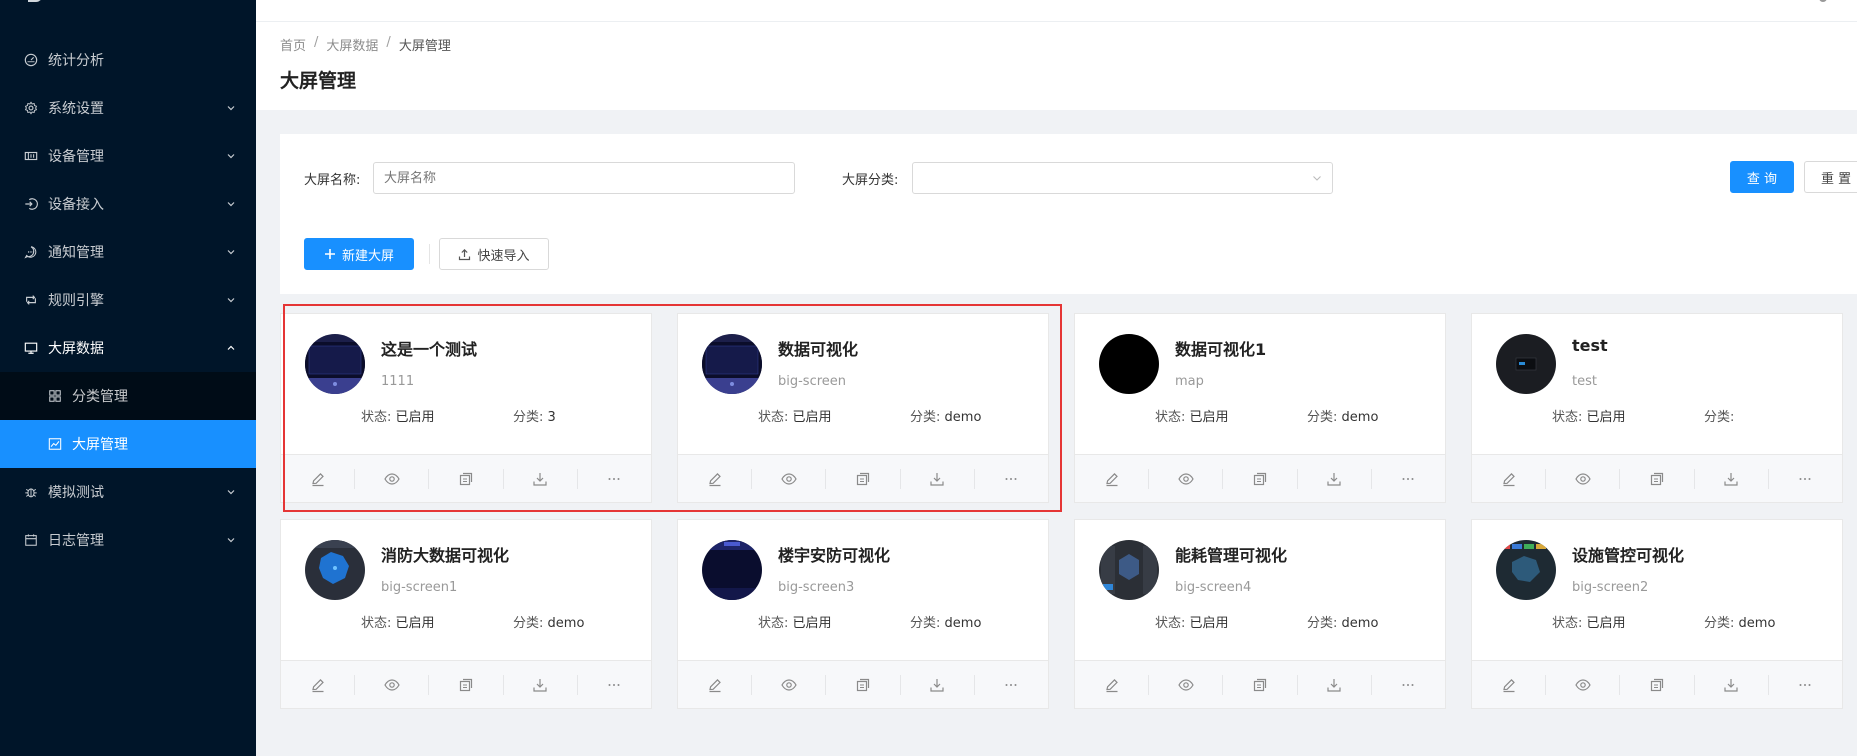  I want to click on desktop-icon, so click(31, 348).